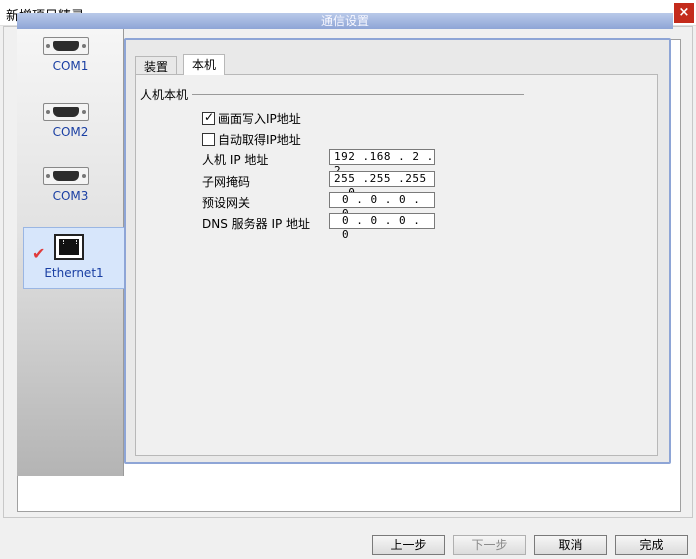  Describe the element at coordinates (69, 247) in the screenshot. I see `ethernet-port-icon` at that location.